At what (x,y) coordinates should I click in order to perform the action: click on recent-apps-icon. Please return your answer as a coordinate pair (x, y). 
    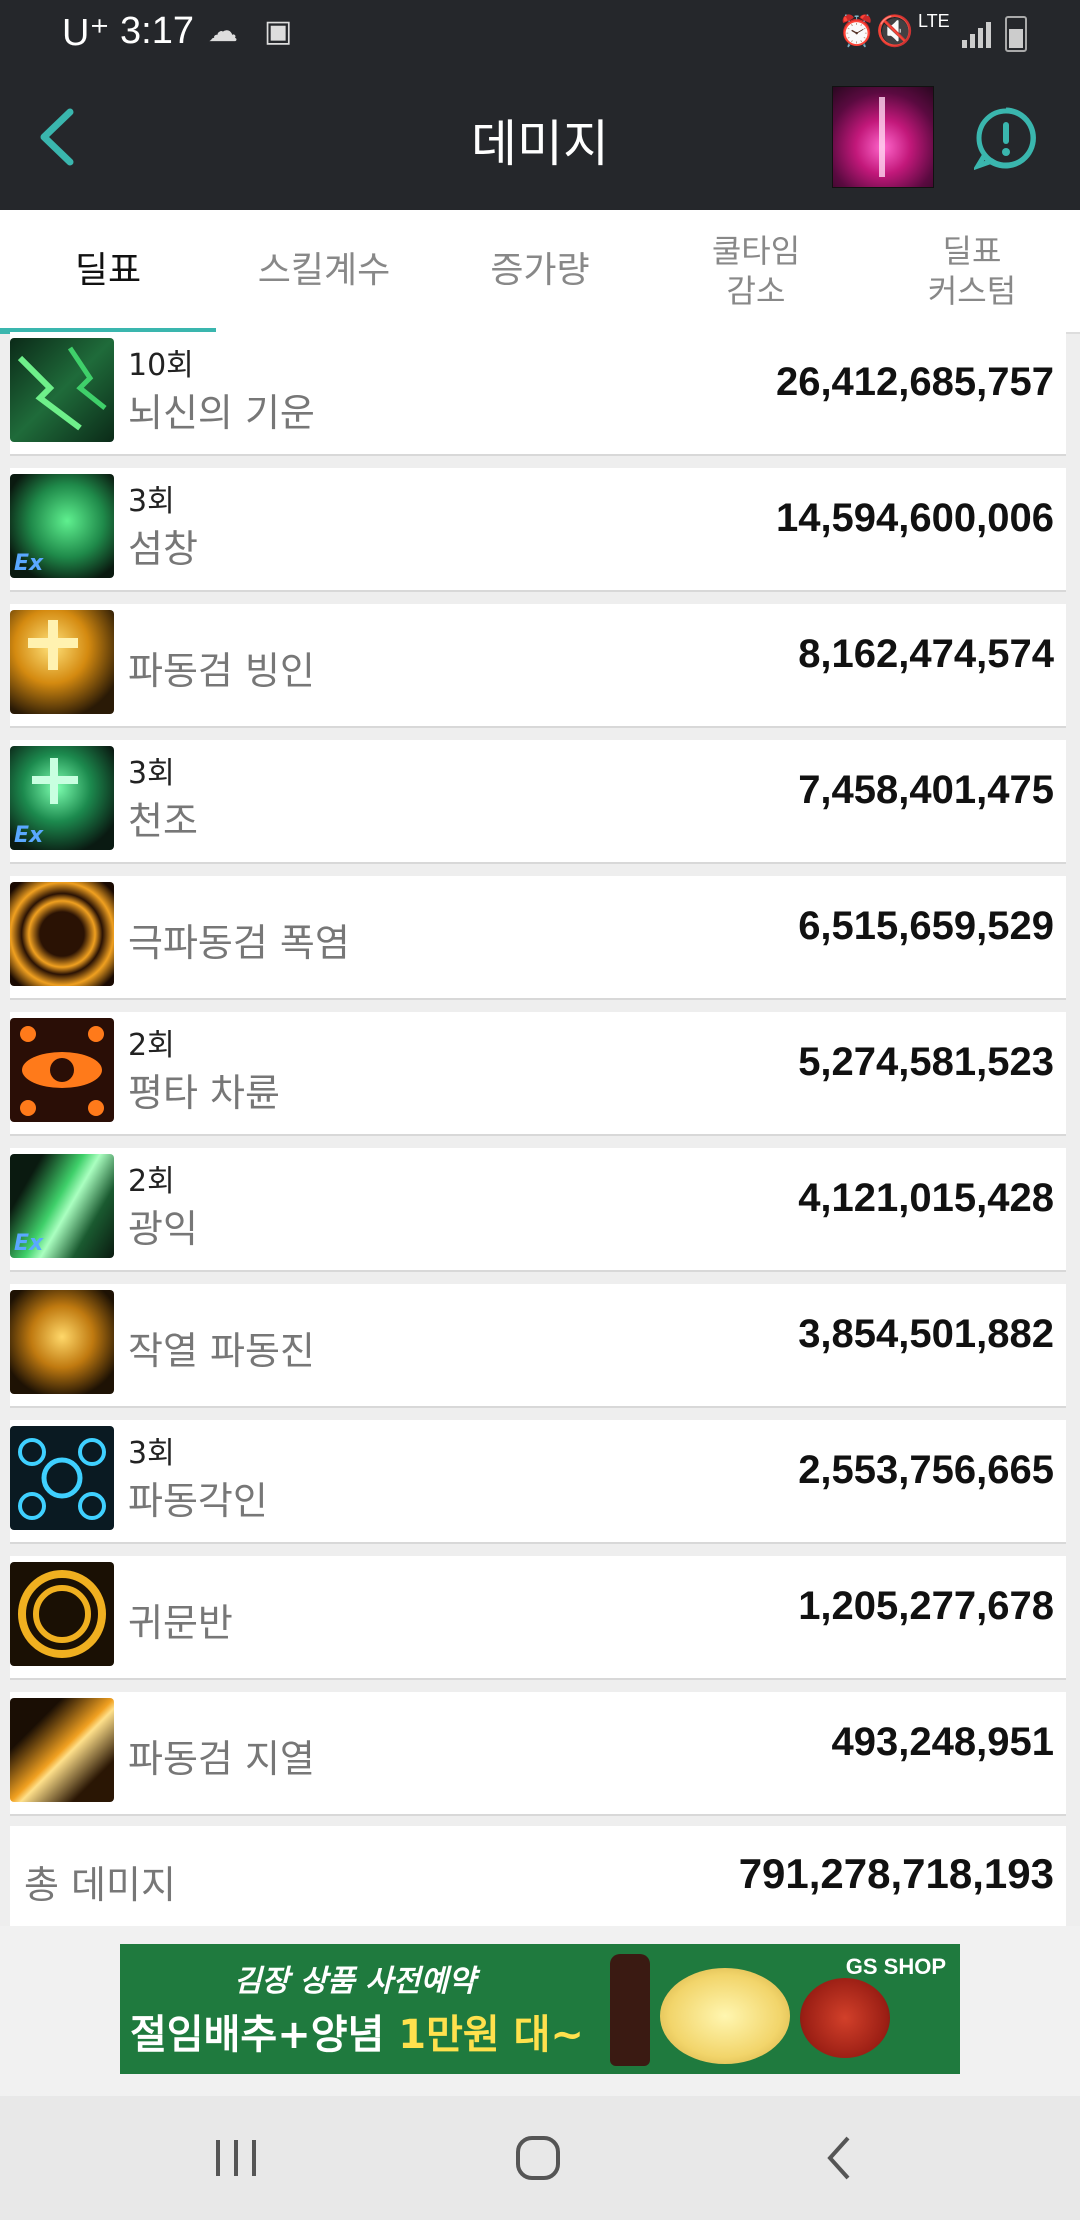
    Looking at the image, I should click on (236, 2158).